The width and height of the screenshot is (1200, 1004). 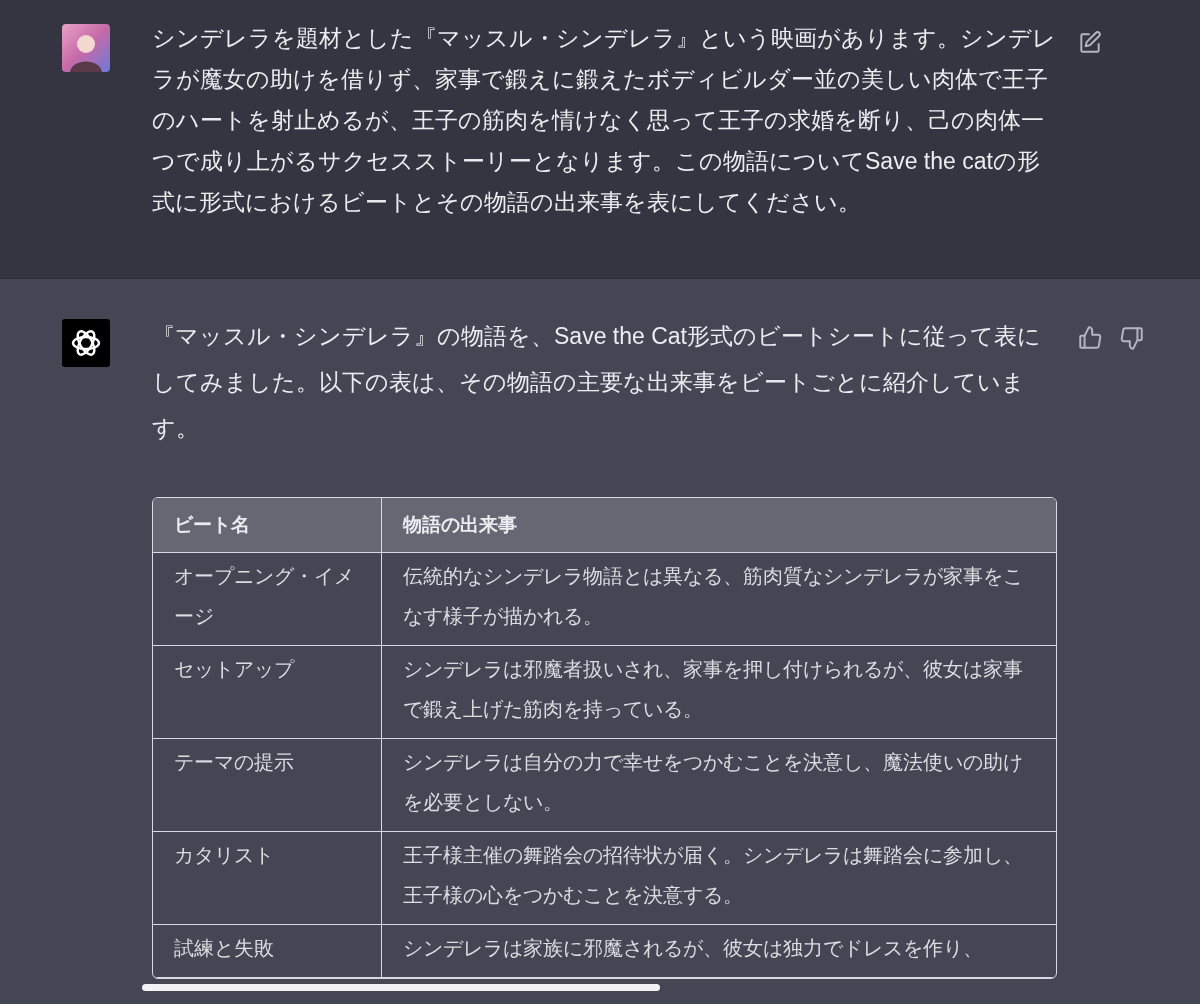 What do you see at coordinates (86, 343) in the screenshot?
I see `knot-logo-icon` at bounding box center [86, 343].